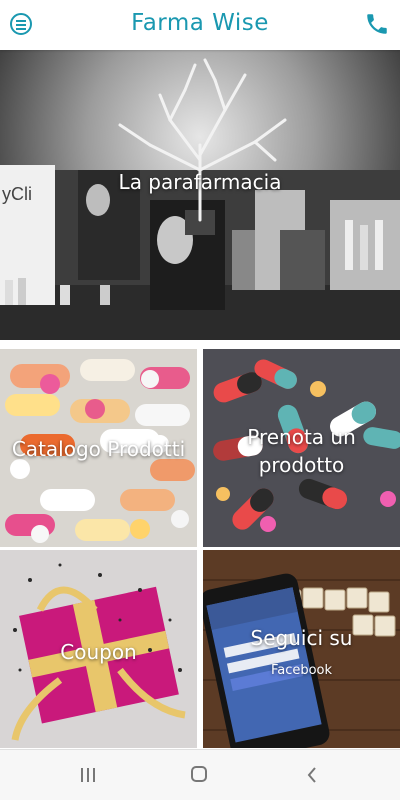  I want to click on recent-apps-icon, so click(88, 775).